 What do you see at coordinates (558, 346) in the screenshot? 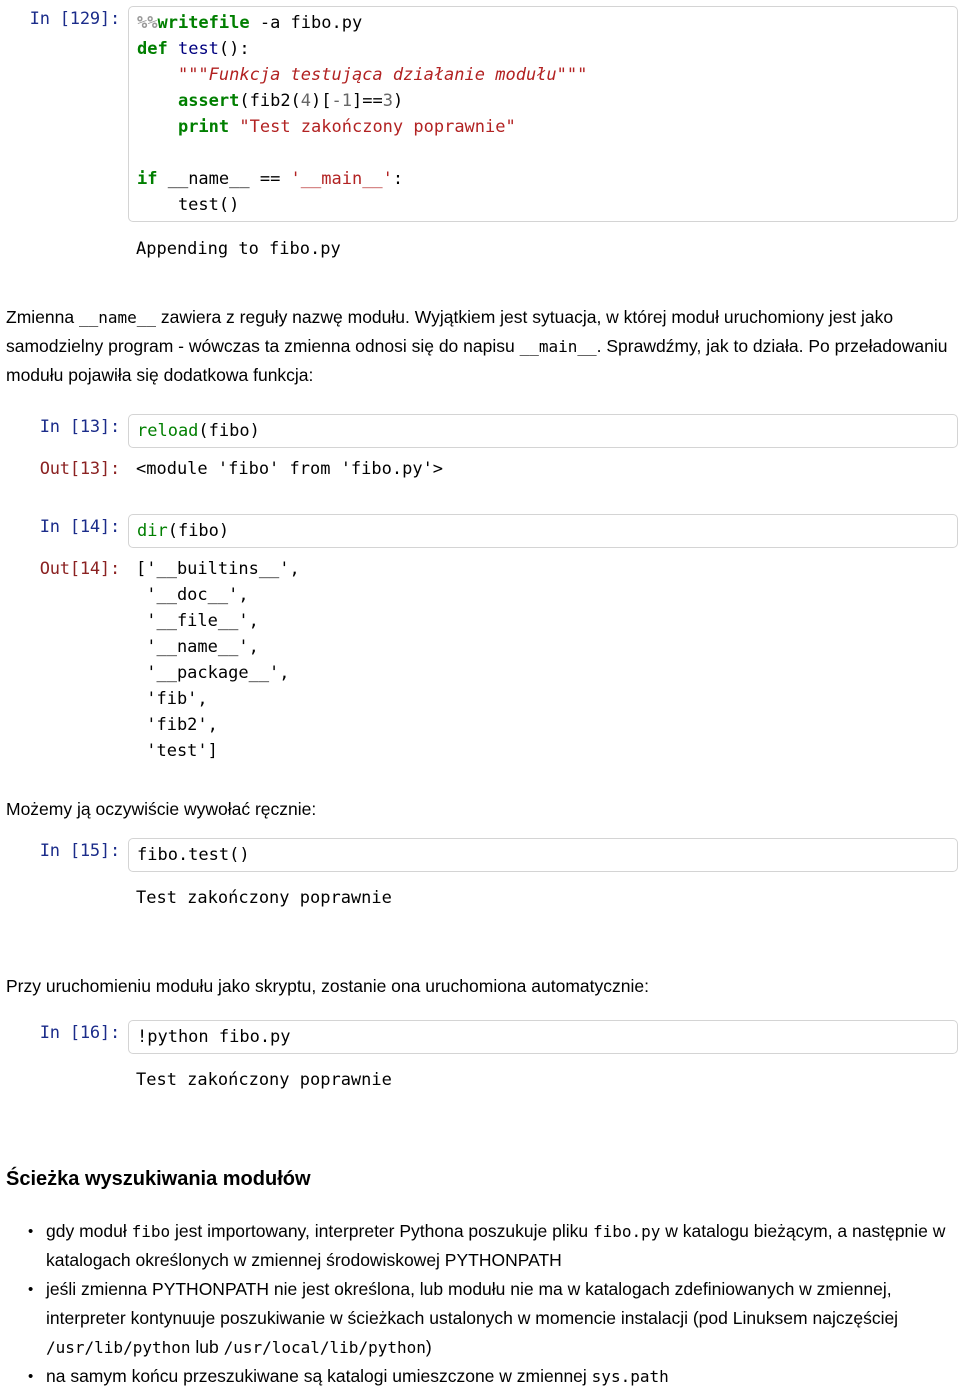
I see `inline-code-dunder-main: __main__` at bounding box center [558, 346].